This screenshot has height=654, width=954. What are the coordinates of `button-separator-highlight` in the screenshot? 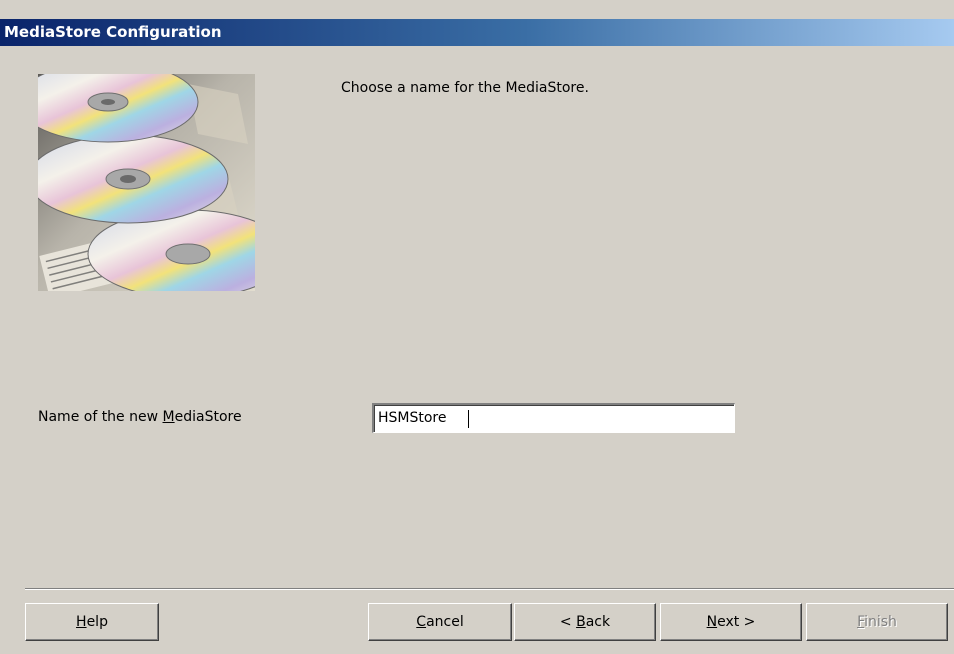 It's located at (489, 589).